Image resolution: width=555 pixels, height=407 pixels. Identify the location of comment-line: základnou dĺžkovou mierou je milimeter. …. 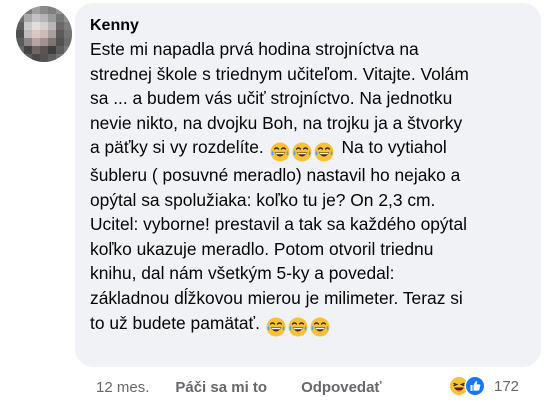
(276, 297).